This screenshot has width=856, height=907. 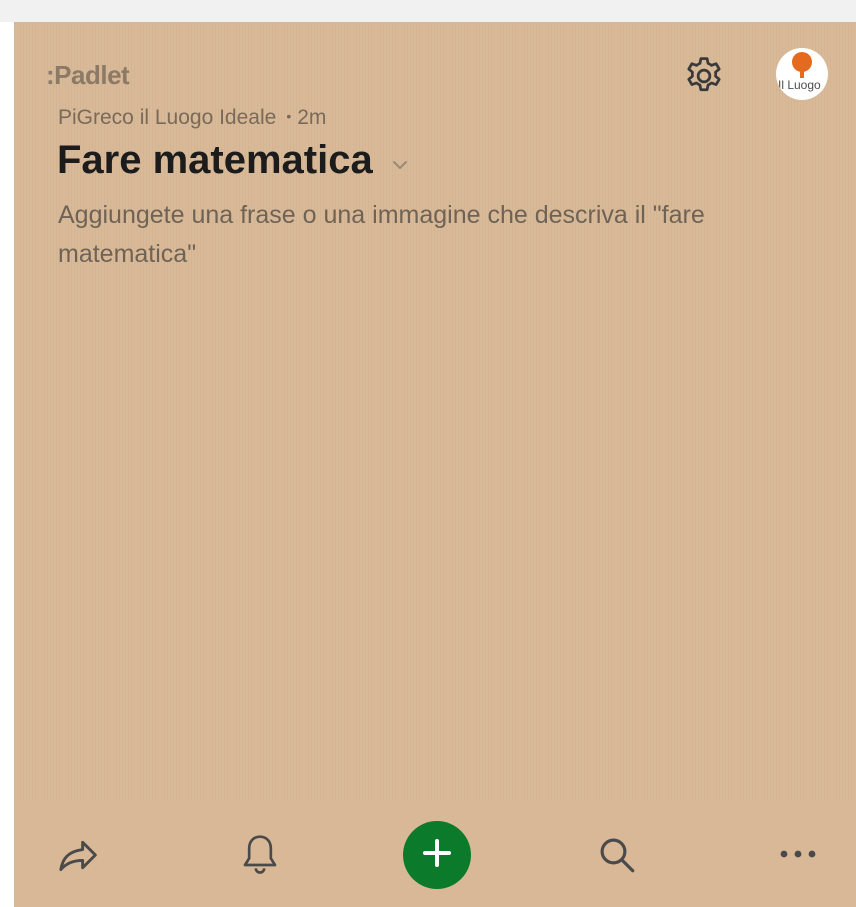 I want to click on pin-stem, so click(x=802, y=74).